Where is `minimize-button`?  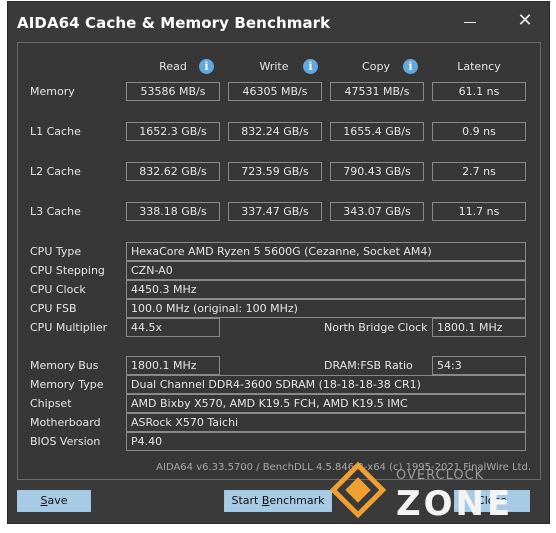 minimize-button is located at coordinates (470, 21).